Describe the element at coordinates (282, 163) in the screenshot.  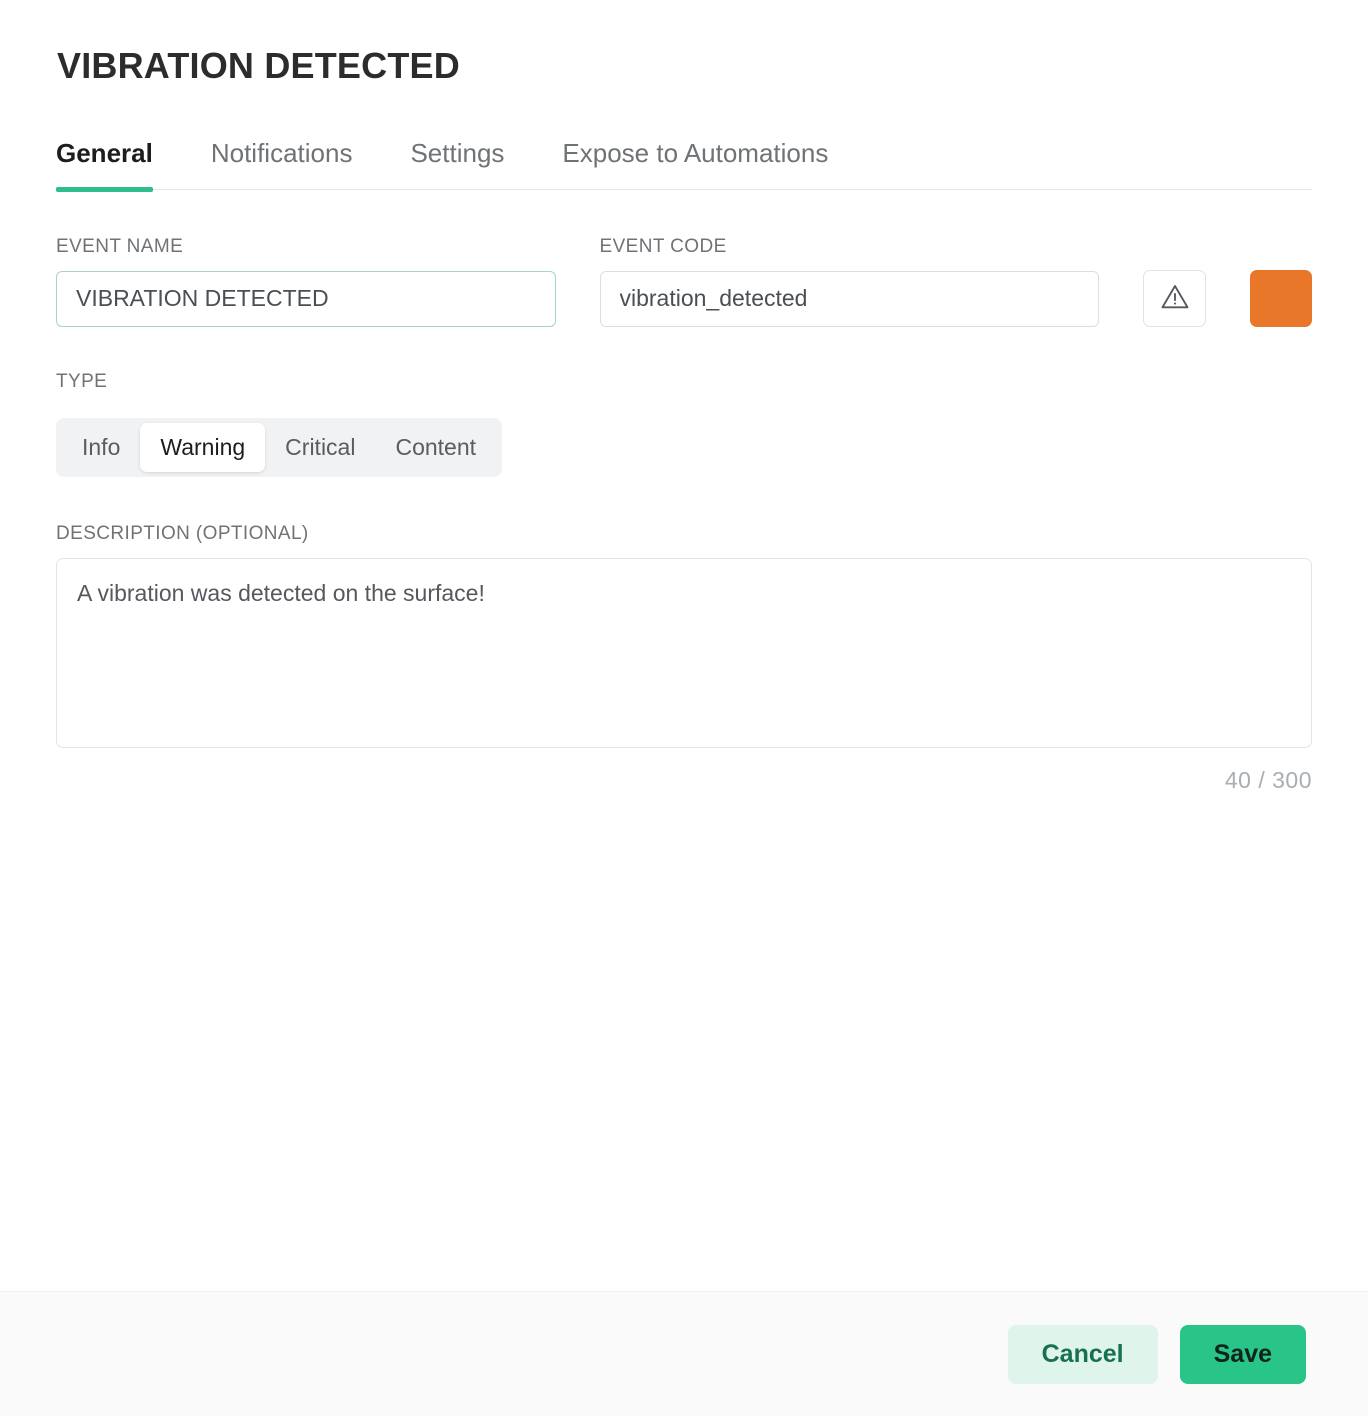
I see `tab-notifications: Notifications` at that location.